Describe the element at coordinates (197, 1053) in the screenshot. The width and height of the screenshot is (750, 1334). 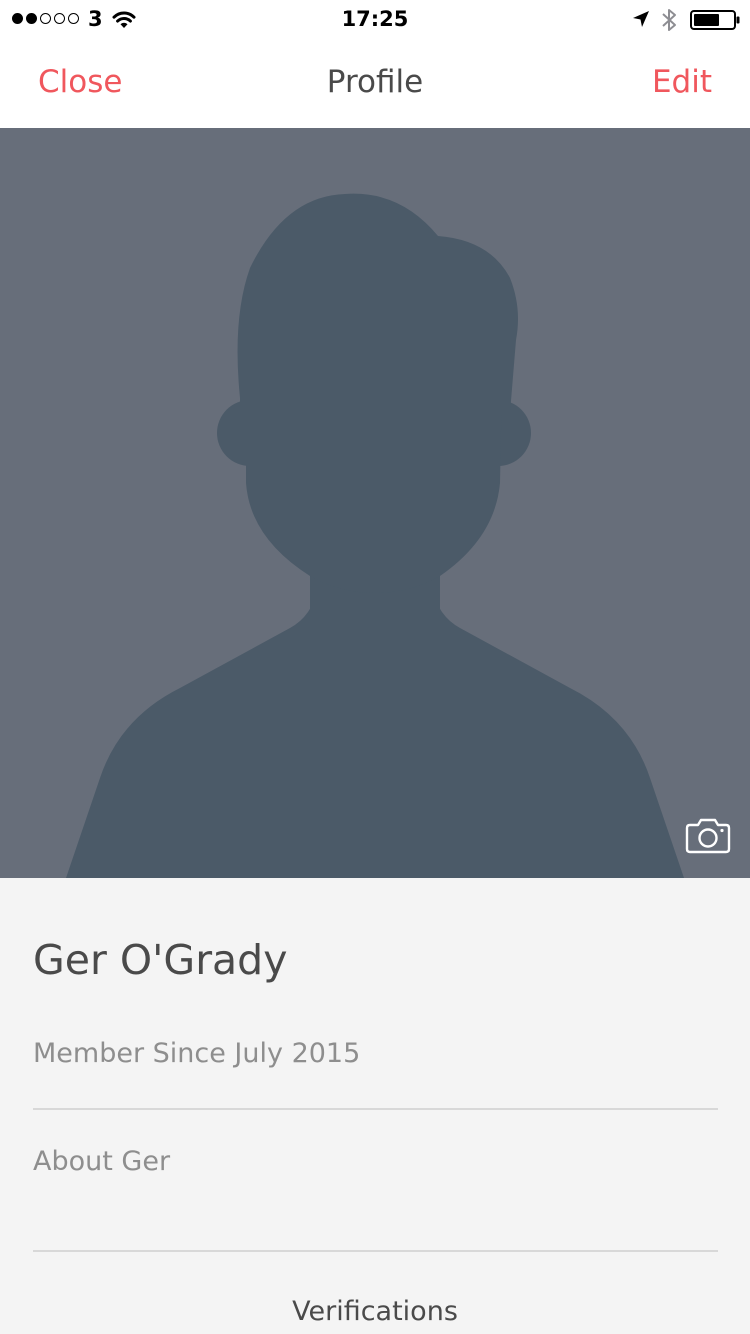
I see `member-since: Member Since July 2015` at that location.